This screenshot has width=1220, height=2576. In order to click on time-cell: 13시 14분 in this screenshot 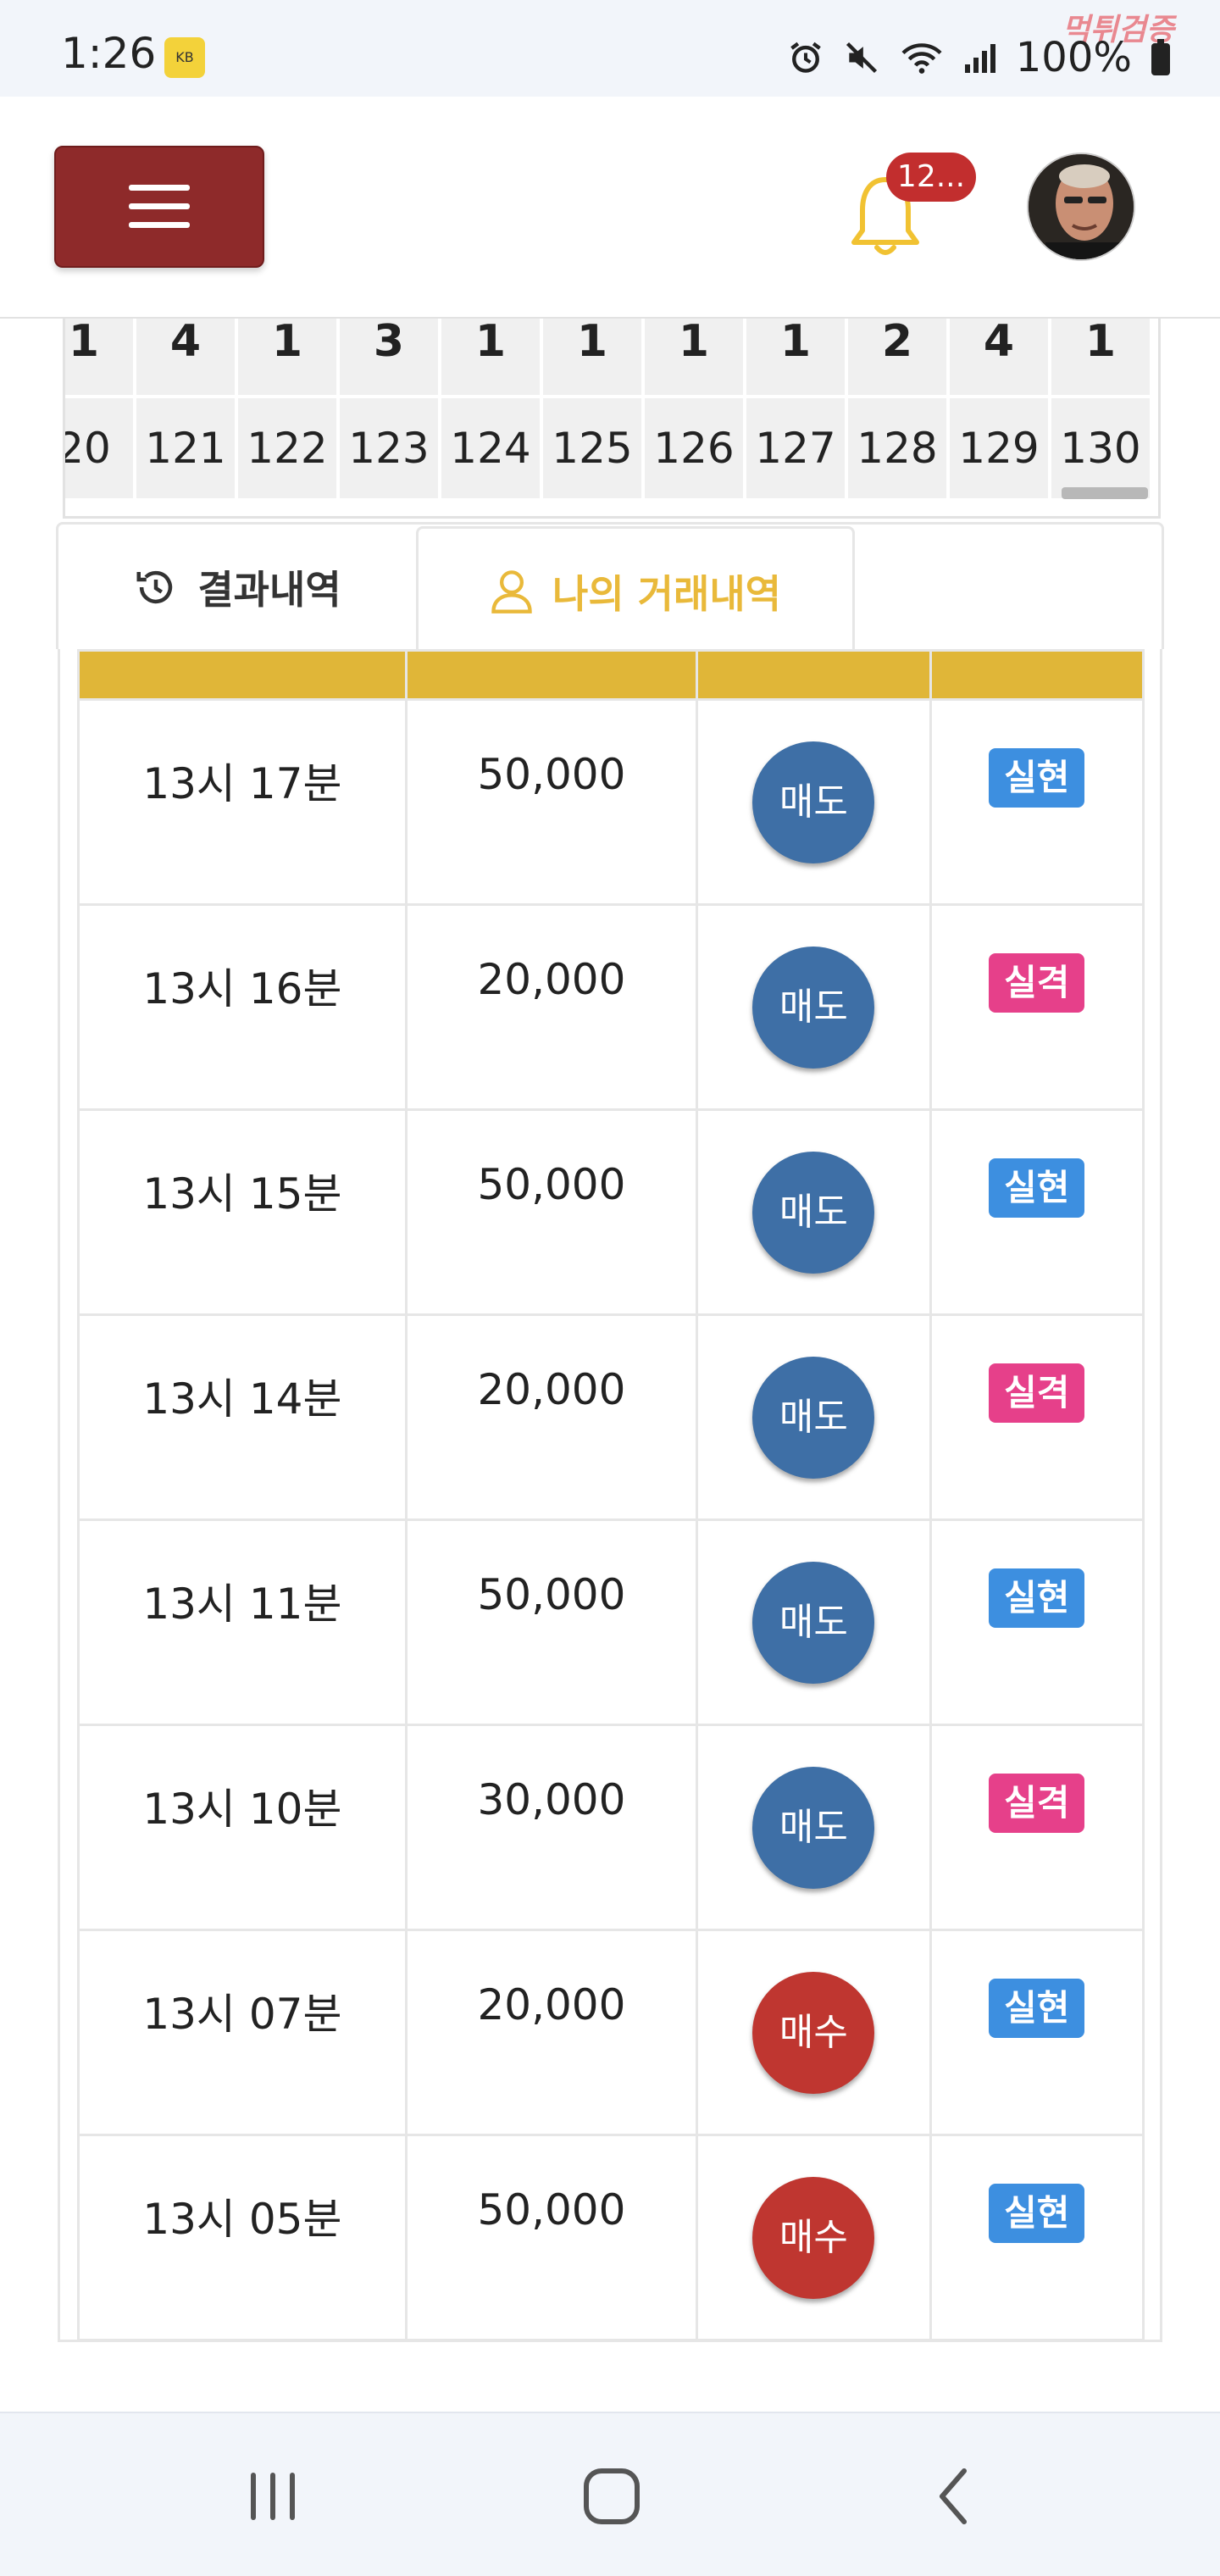, I will do `click(242, 1417)`.